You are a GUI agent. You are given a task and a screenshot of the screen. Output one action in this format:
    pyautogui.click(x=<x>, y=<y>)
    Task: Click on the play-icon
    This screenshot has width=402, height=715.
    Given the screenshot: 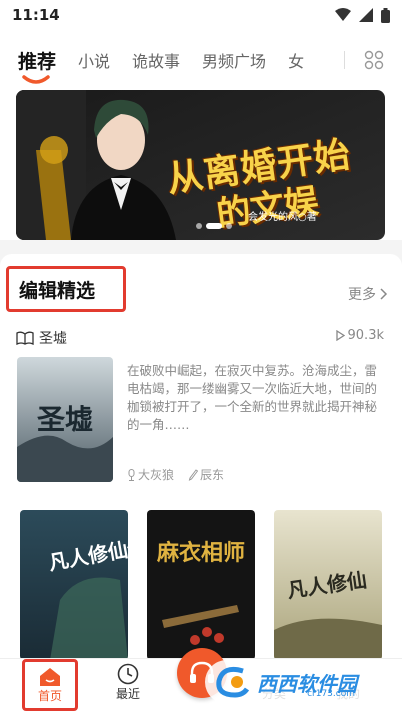 What is the action you would take?
    pyautogui.click(x=340, y=335)
    